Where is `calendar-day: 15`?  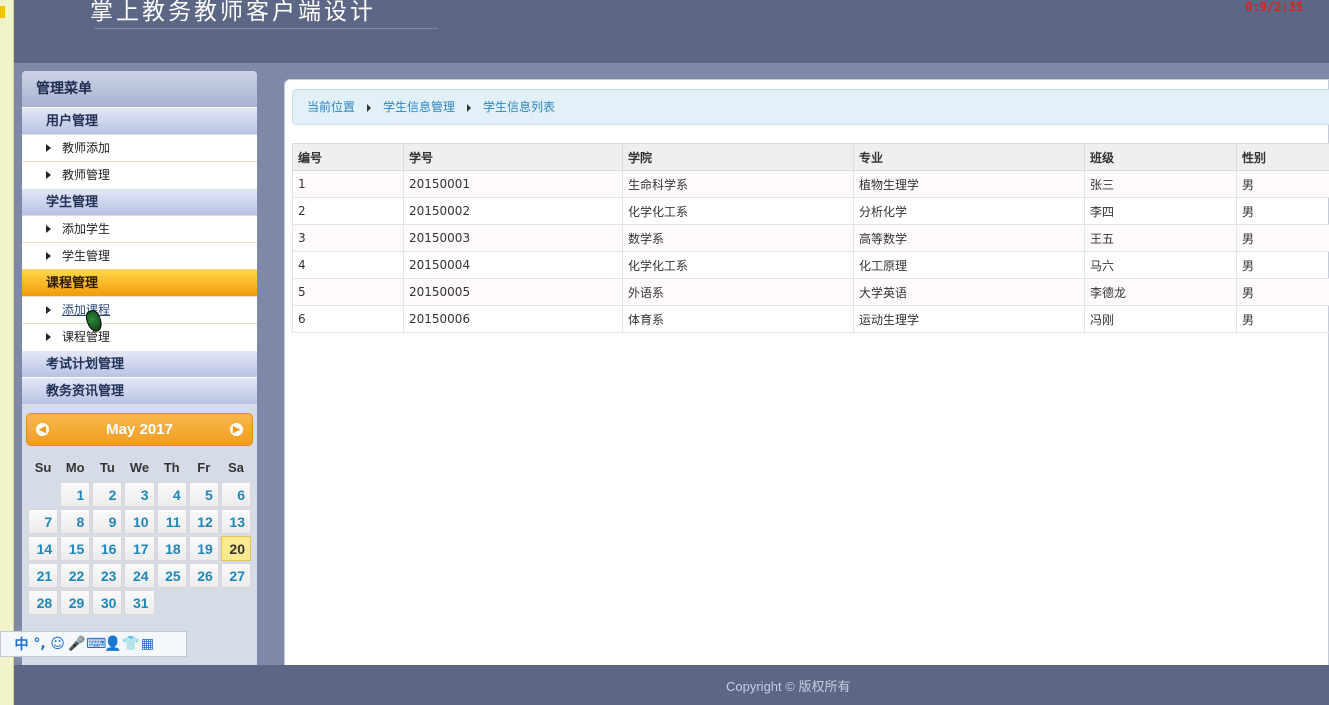
calendar-day: 15 is located at coordinates (75, 548).